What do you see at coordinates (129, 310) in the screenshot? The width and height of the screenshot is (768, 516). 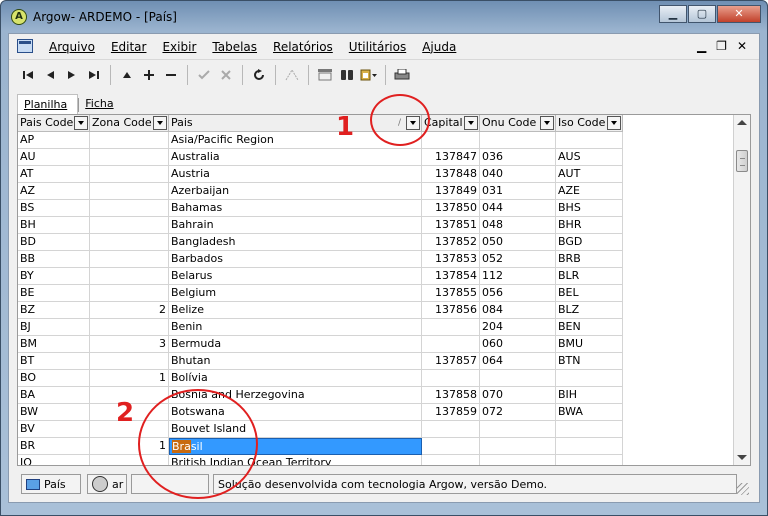 I see `table-cell: 2` at bounding box center [129, 310].